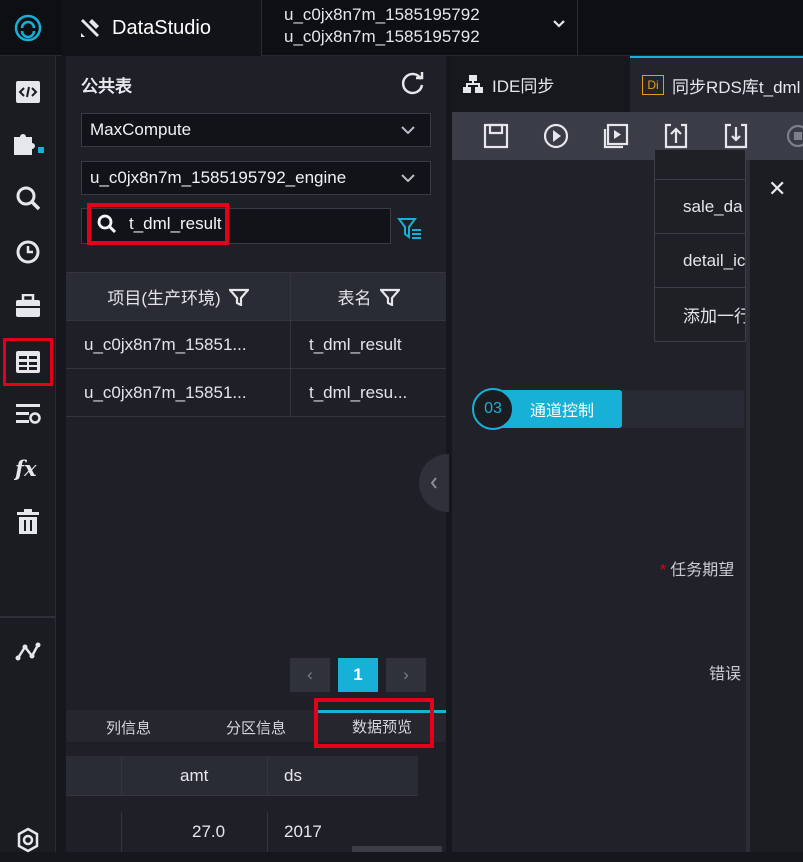 Image resolution: width=803 pixels, height=862 pixels. Describe the element at coordinates (293, 775) in the screenshot. I see `preview-col-ds: ds` at that location.